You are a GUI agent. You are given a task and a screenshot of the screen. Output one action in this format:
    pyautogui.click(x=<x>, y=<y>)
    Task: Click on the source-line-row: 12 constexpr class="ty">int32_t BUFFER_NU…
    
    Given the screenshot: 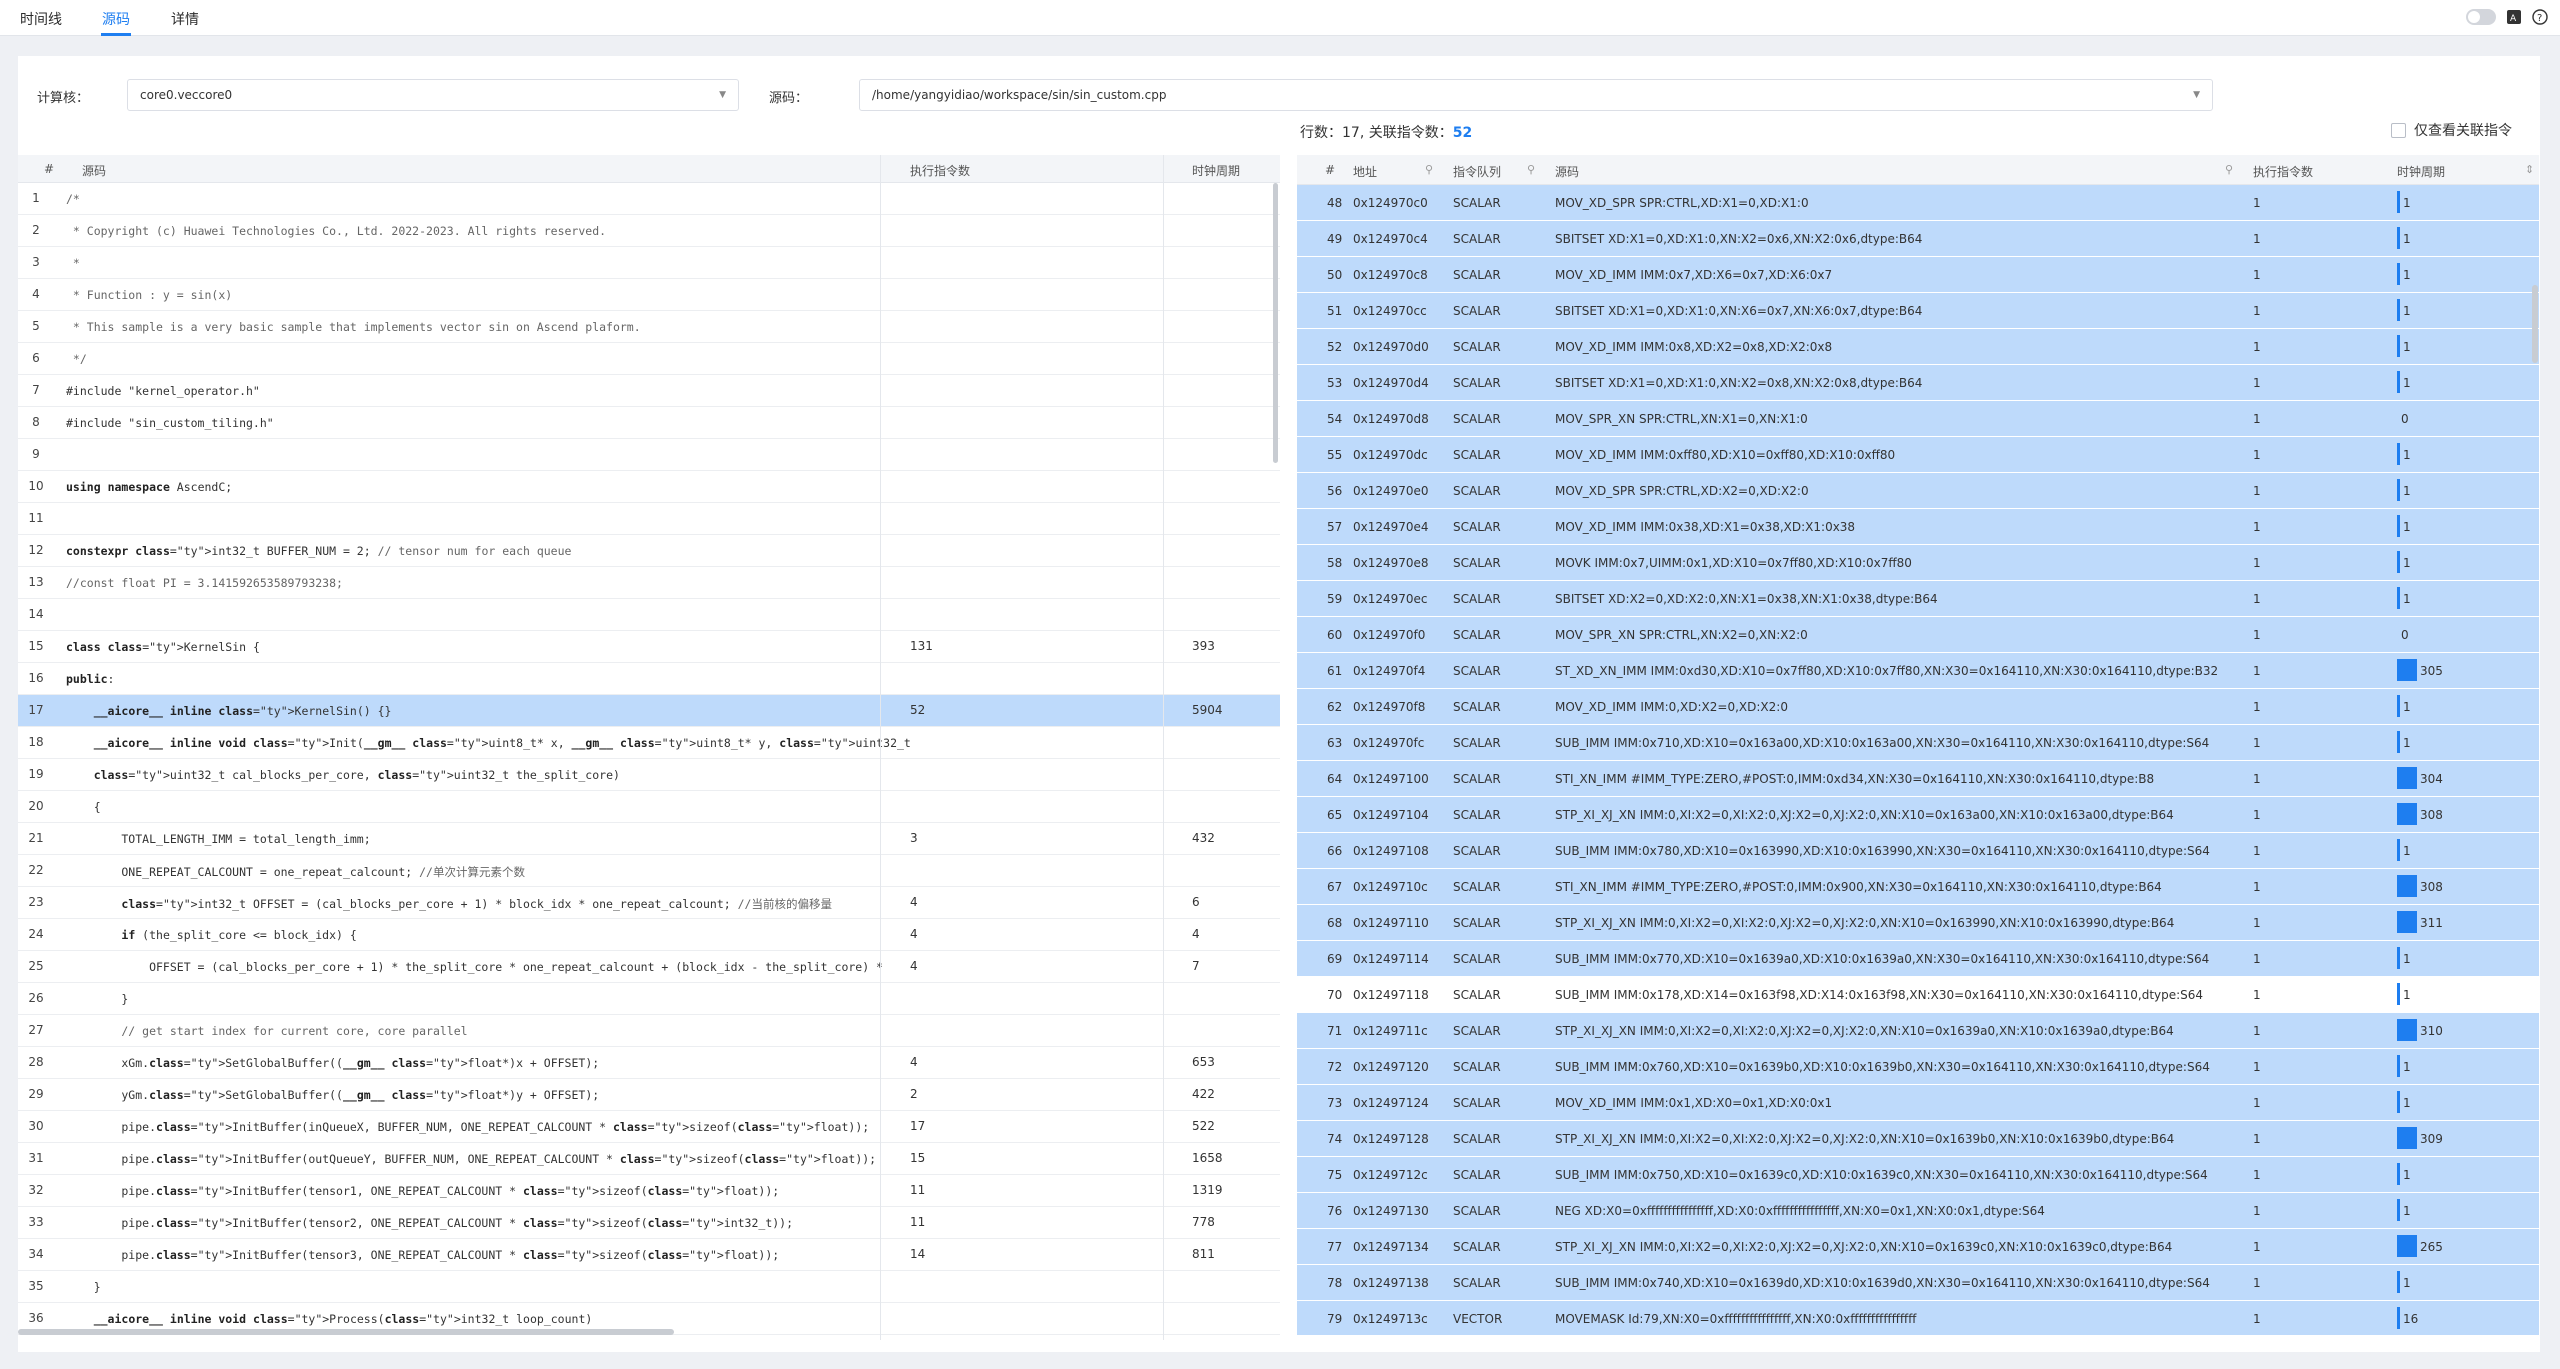 What is the action you would take?
    pyautogui.click(x=649, y=551)
    